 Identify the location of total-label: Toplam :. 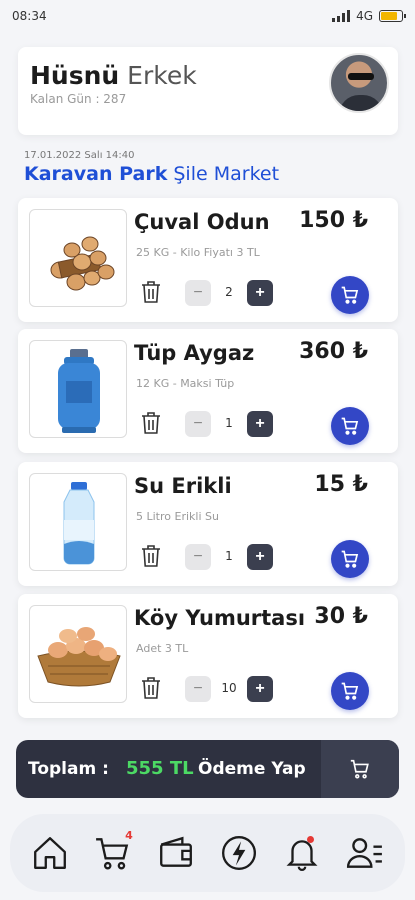
(68, 769).